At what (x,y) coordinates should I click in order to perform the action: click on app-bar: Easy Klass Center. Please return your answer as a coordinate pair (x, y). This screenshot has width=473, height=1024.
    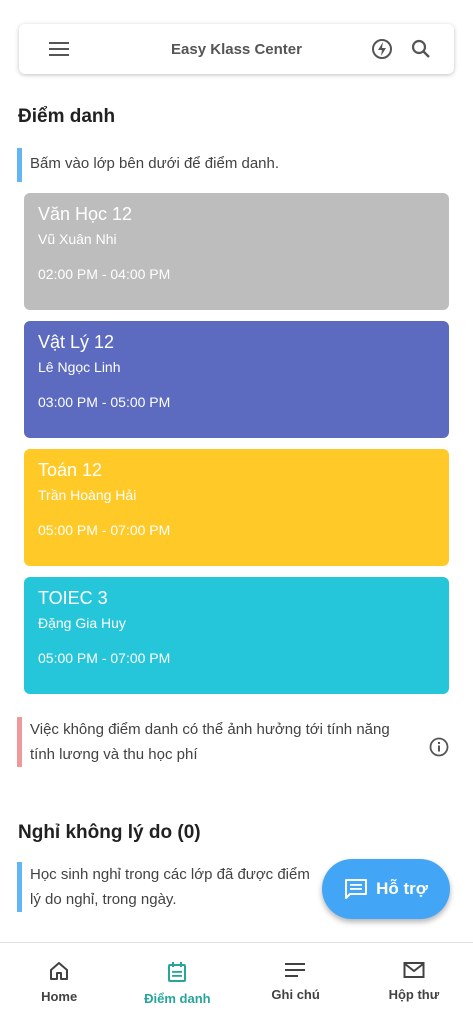
    Looking at the image, I should click on (236, 49).